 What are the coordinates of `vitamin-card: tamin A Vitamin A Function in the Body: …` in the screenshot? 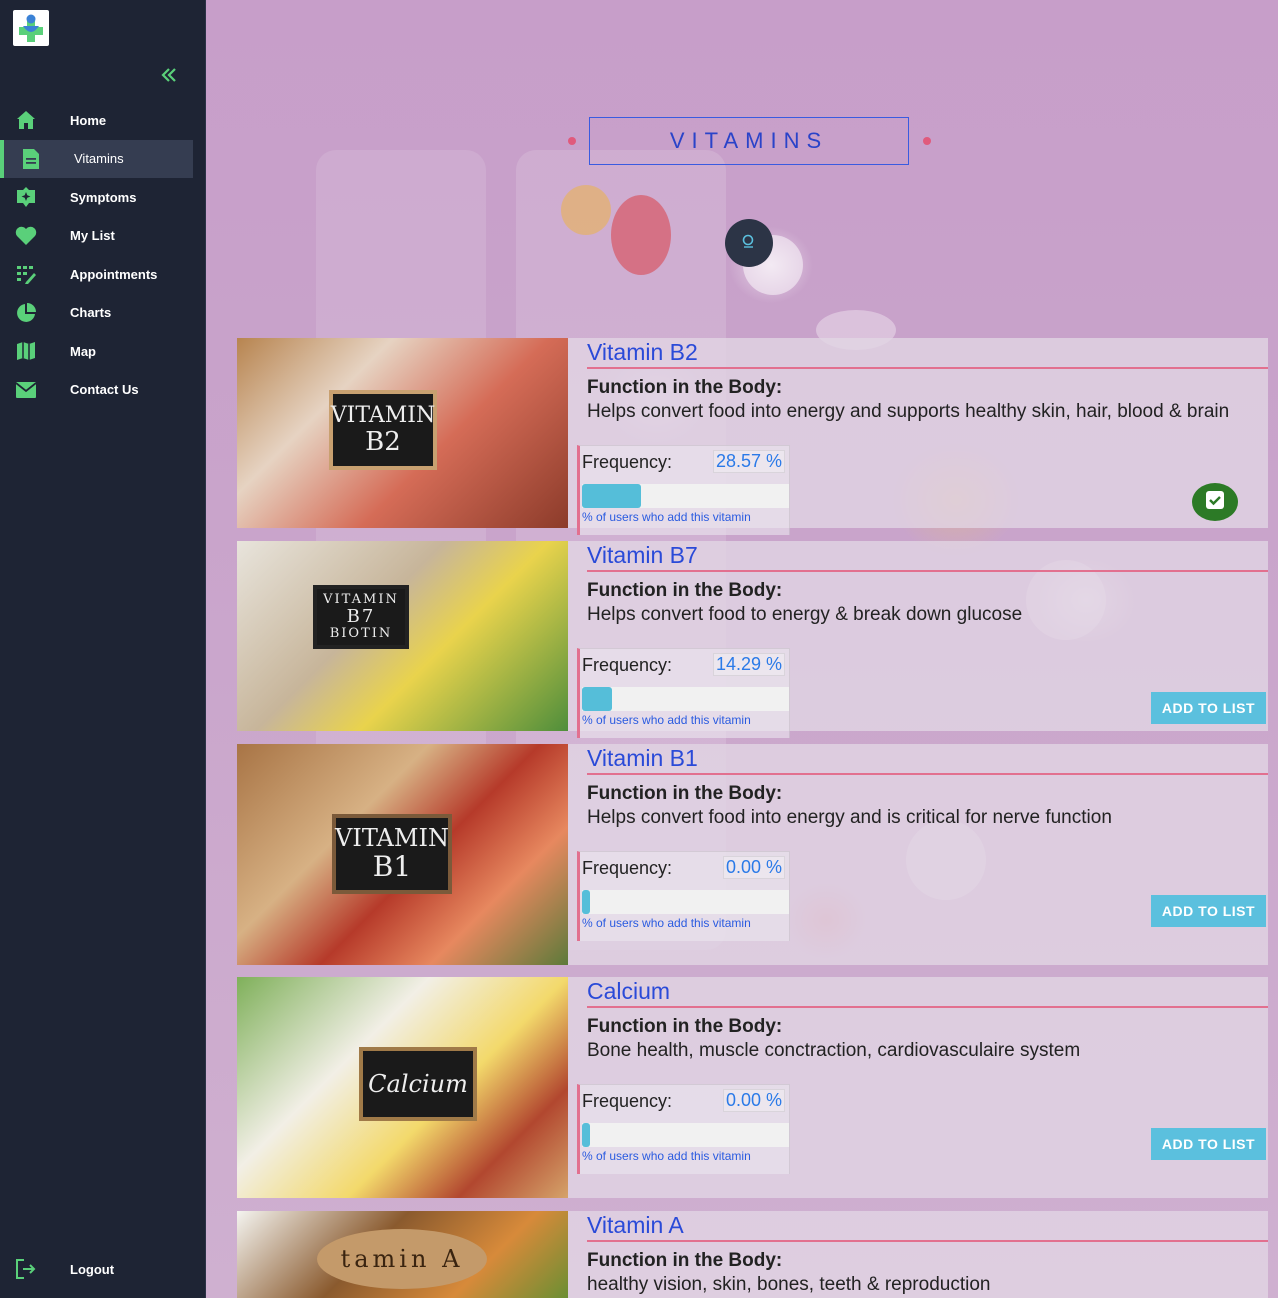 It's located at (752, 1254).